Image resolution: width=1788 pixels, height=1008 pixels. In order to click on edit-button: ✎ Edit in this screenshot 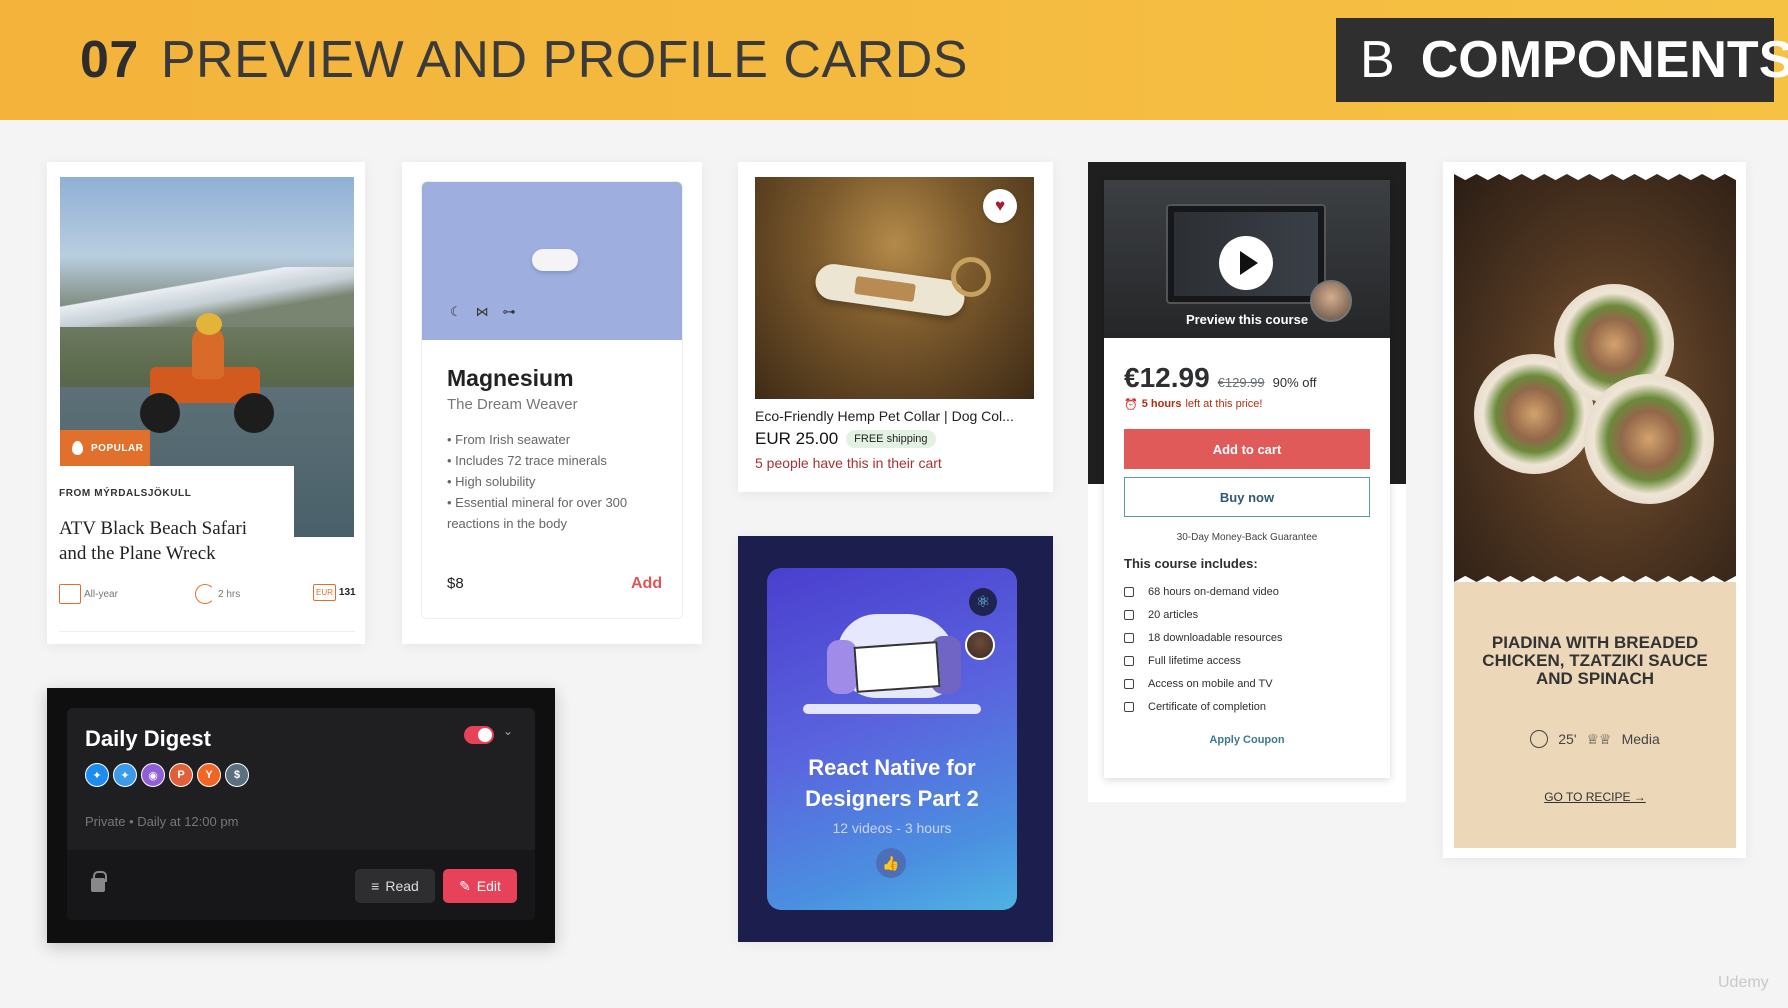, I will do `click(480, 886)`.